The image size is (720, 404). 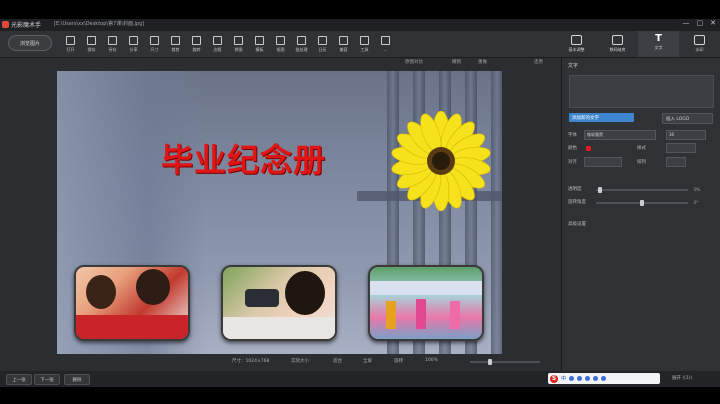 I want to click on status-bar: 尺寸：1024×768 实际大小 适合 全屏 旋转 100%, so click(x=280, y=361).